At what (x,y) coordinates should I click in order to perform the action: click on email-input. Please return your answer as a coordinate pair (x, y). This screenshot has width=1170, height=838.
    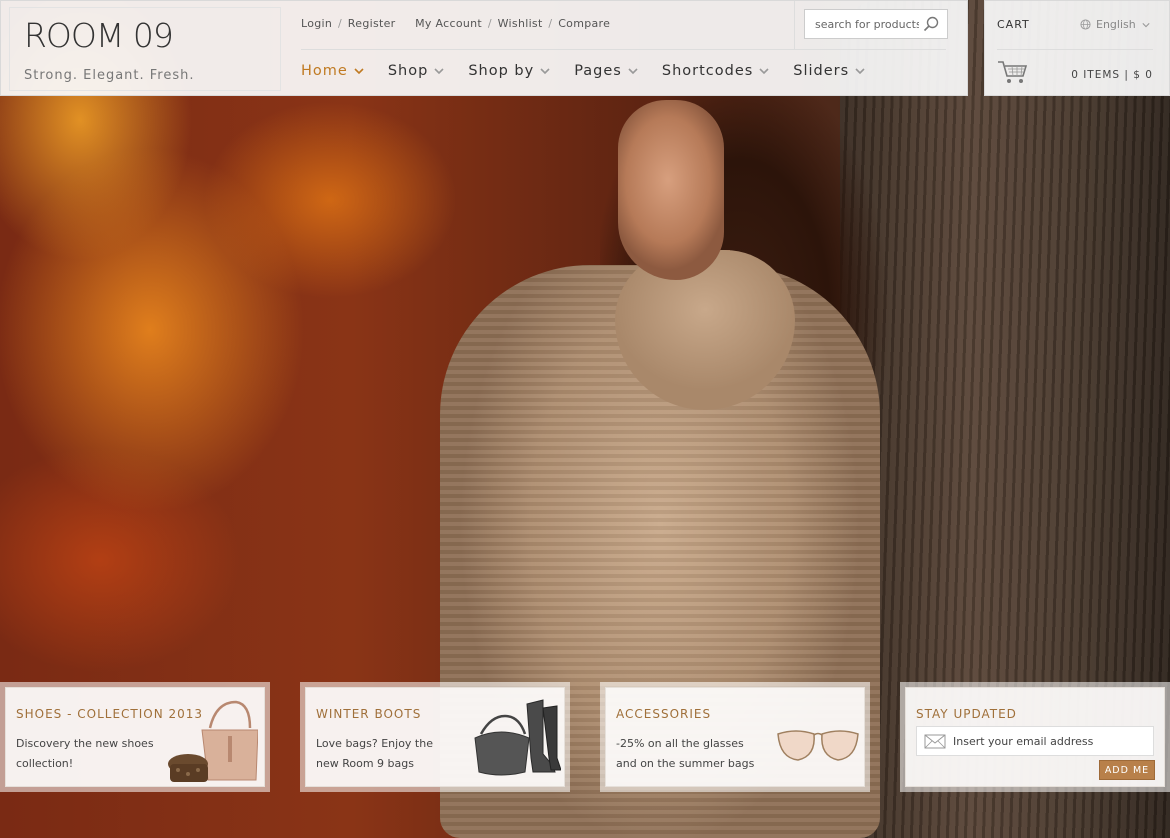
    Looking at the image, I should click on (1050, 741).